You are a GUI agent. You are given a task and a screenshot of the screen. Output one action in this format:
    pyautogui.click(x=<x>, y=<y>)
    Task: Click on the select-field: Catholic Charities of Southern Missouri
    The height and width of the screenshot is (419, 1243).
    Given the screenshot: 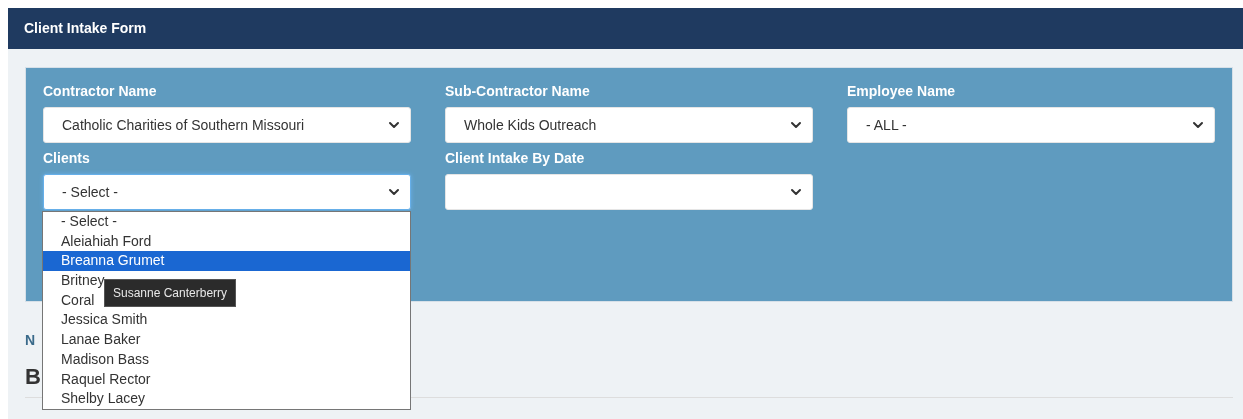 What is the action you would take?
    pyautogui.click(x=227, y=125)
    